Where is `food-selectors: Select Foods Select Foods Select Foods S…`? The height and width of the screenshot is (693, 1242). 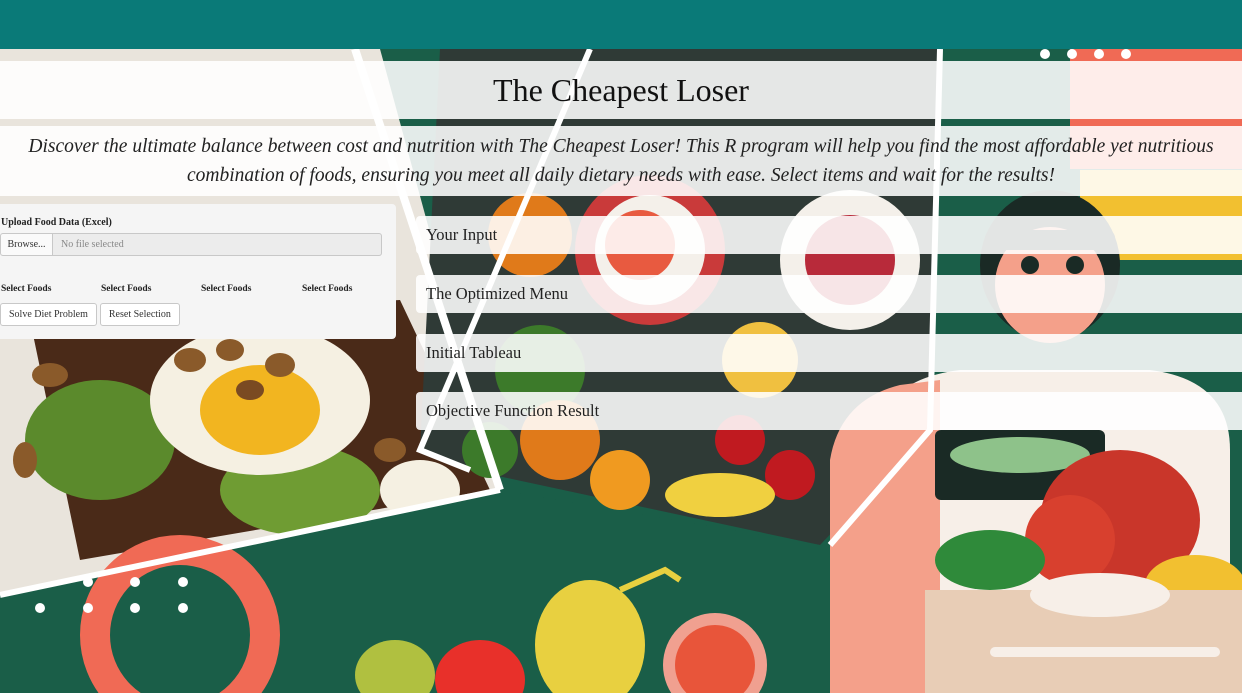
food-selectors: Select Foods Select Foods Select Foods S… is located at coordinates (198, 291).